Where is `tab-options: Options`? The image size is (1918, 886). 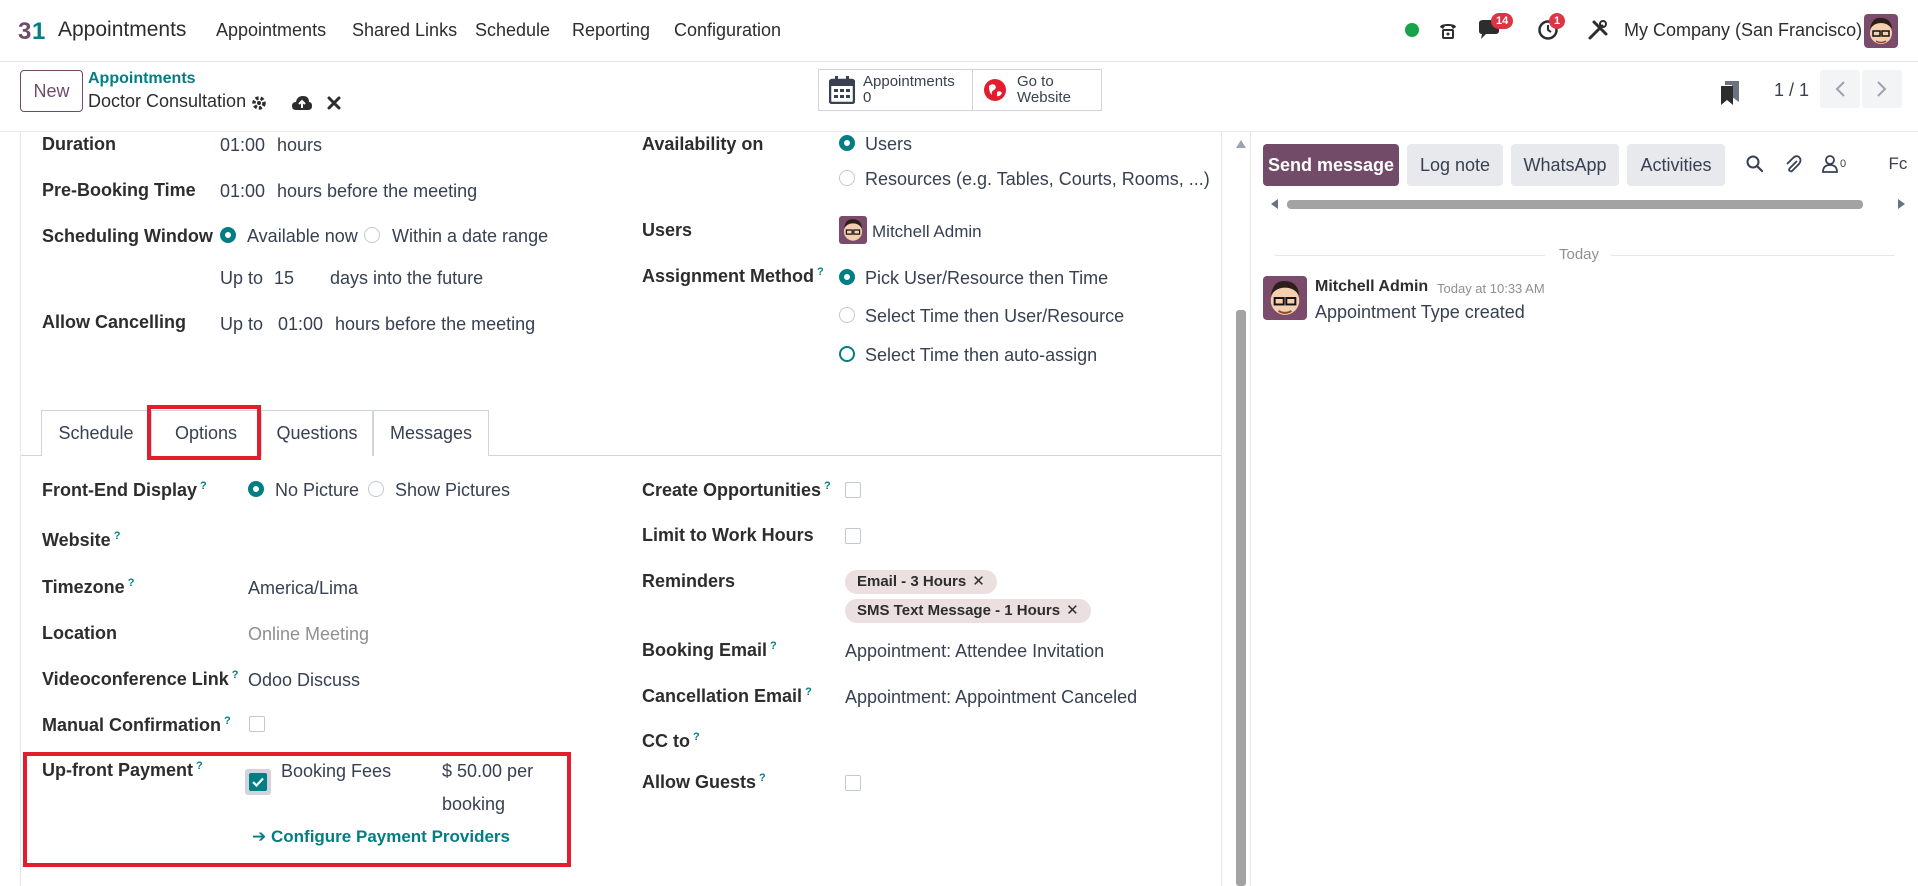
tab-options: Options is located at coordinates (206, 433).